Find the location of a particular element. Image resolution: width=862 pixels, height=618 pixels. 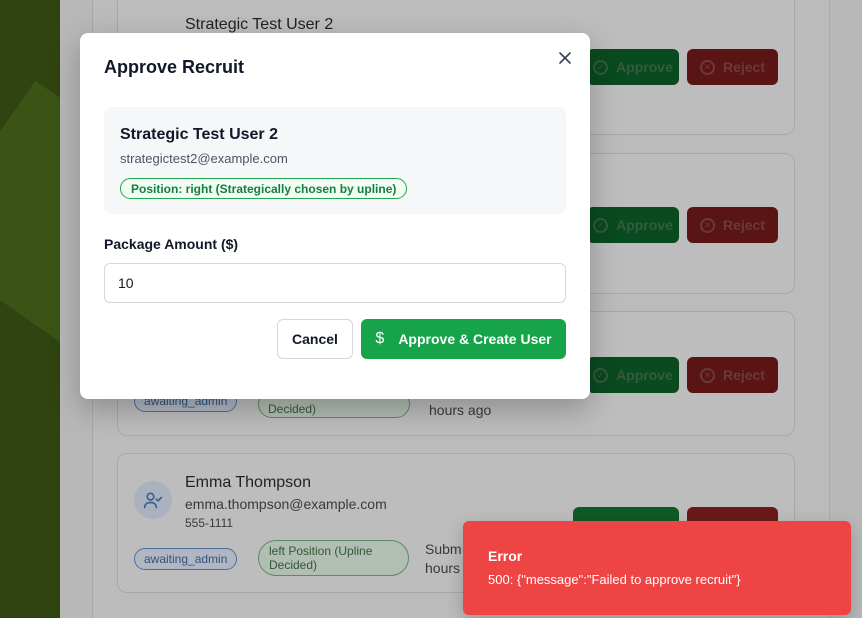

recruit-email: emma.thompson@example.com is located at coordinates (286, 504).